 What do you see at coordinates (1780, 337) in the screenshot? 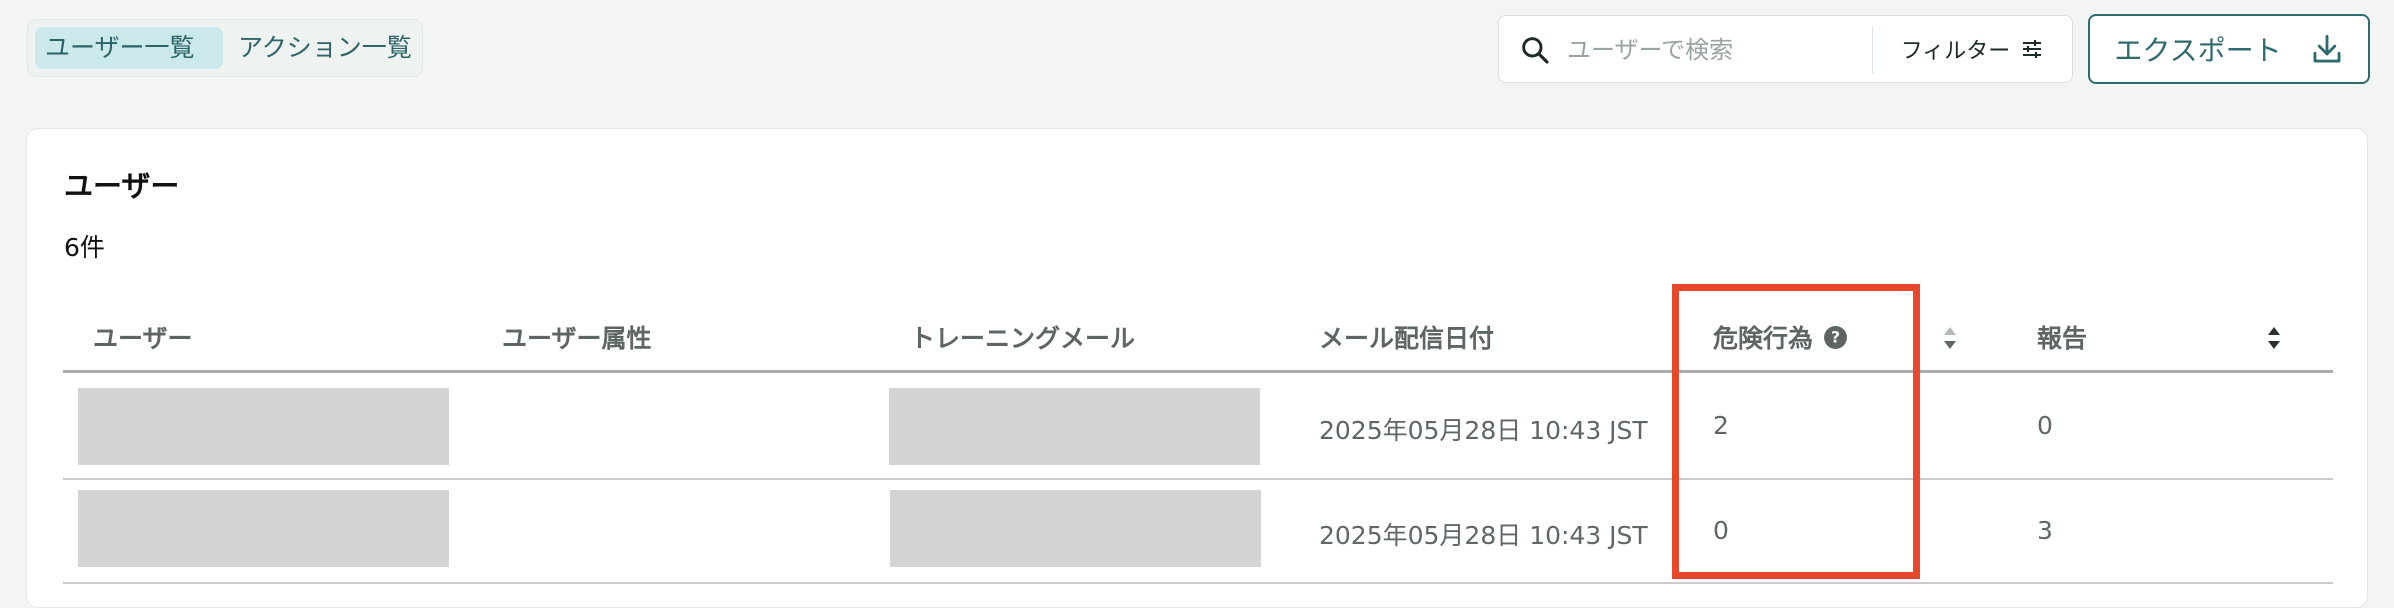
I see `column-header-risk-actions: 危険行為 ?` at bounding box center [1780, 337].